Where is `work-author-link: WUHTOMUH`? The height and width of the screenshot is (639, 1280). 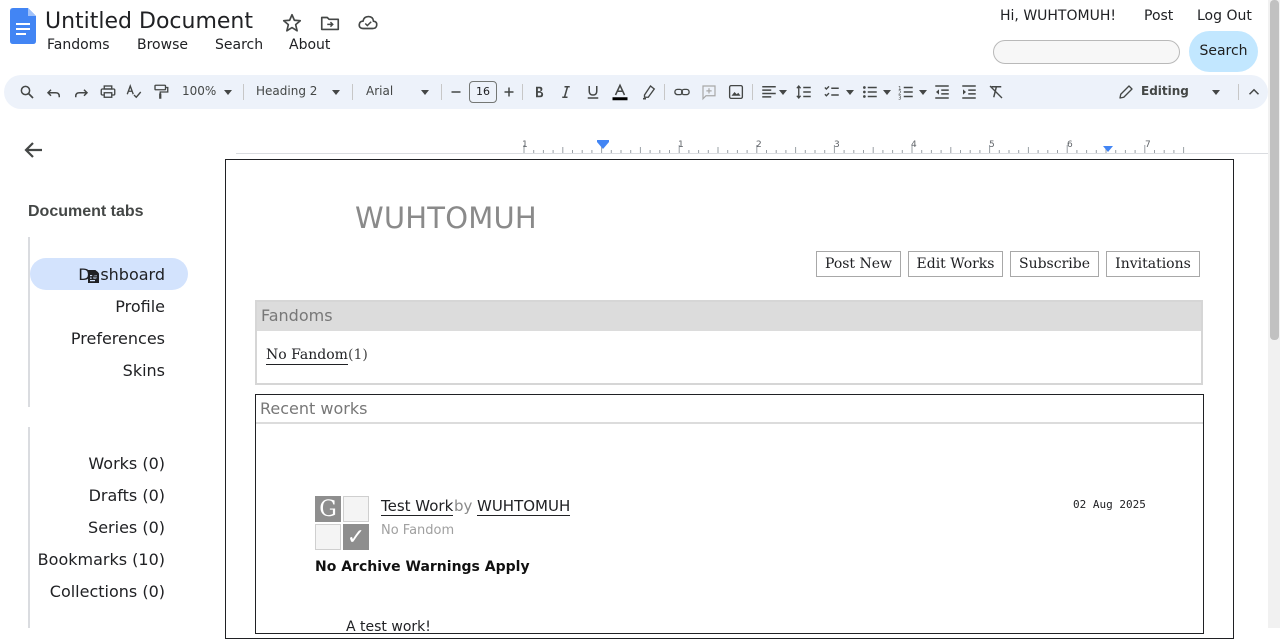
work-author-link: WUHTOMUH is located at coordinates (524, 506).